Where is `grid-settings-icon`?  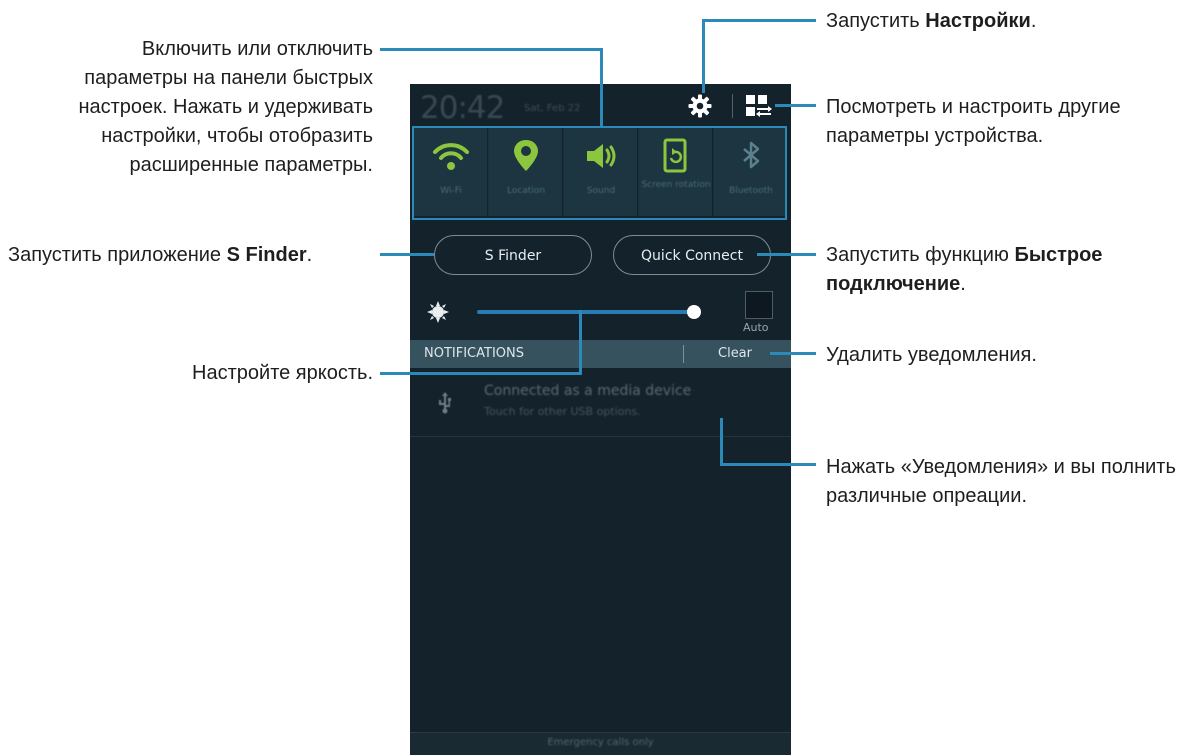 grid-settings-icon is located at coordinates (759, 106).